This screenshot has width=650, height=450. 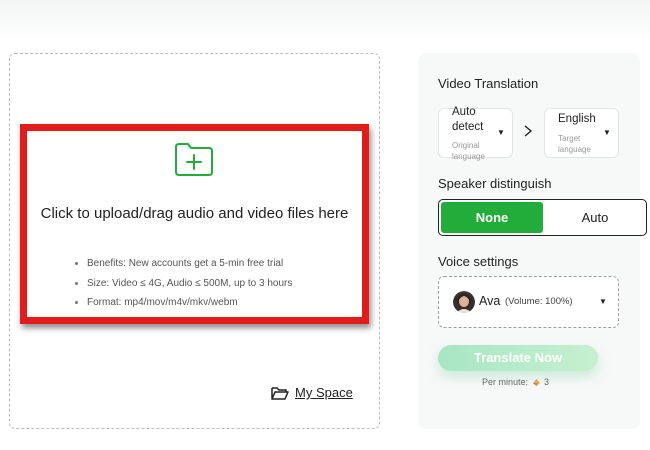 What do you see at coordinates (324, 392) in the screenshot?
I see `my-space-label: My Space` at bounding box center [324, 392].